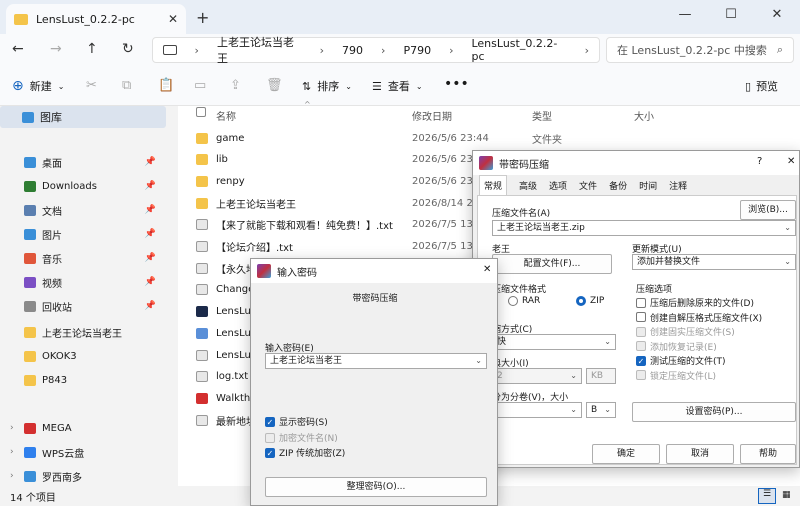  I want to click on sidebar-item-pinned: 图片 📌, so click(92, 234).